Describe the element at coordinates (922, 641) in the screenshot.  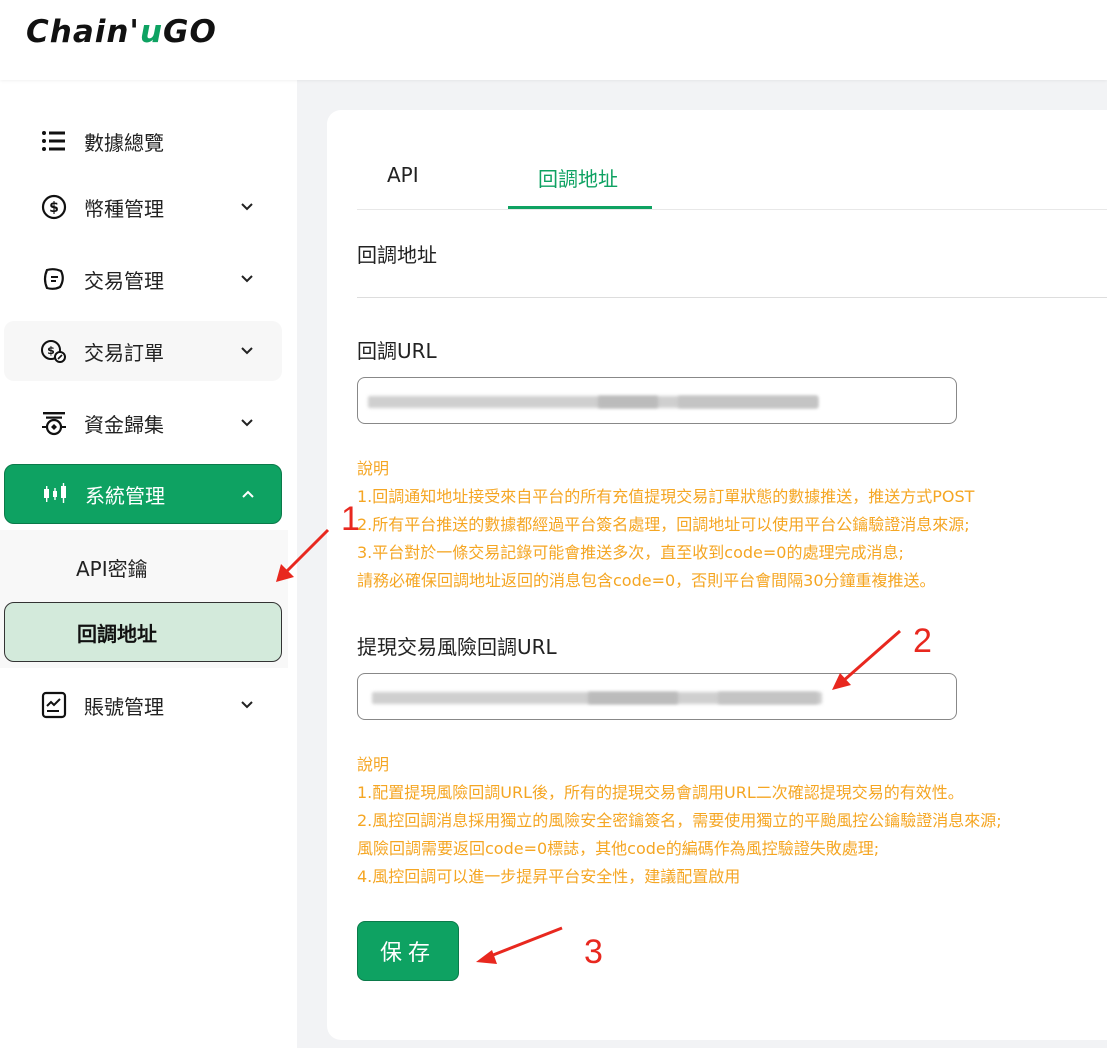
I see `annotation-number-2: 2` at that location.